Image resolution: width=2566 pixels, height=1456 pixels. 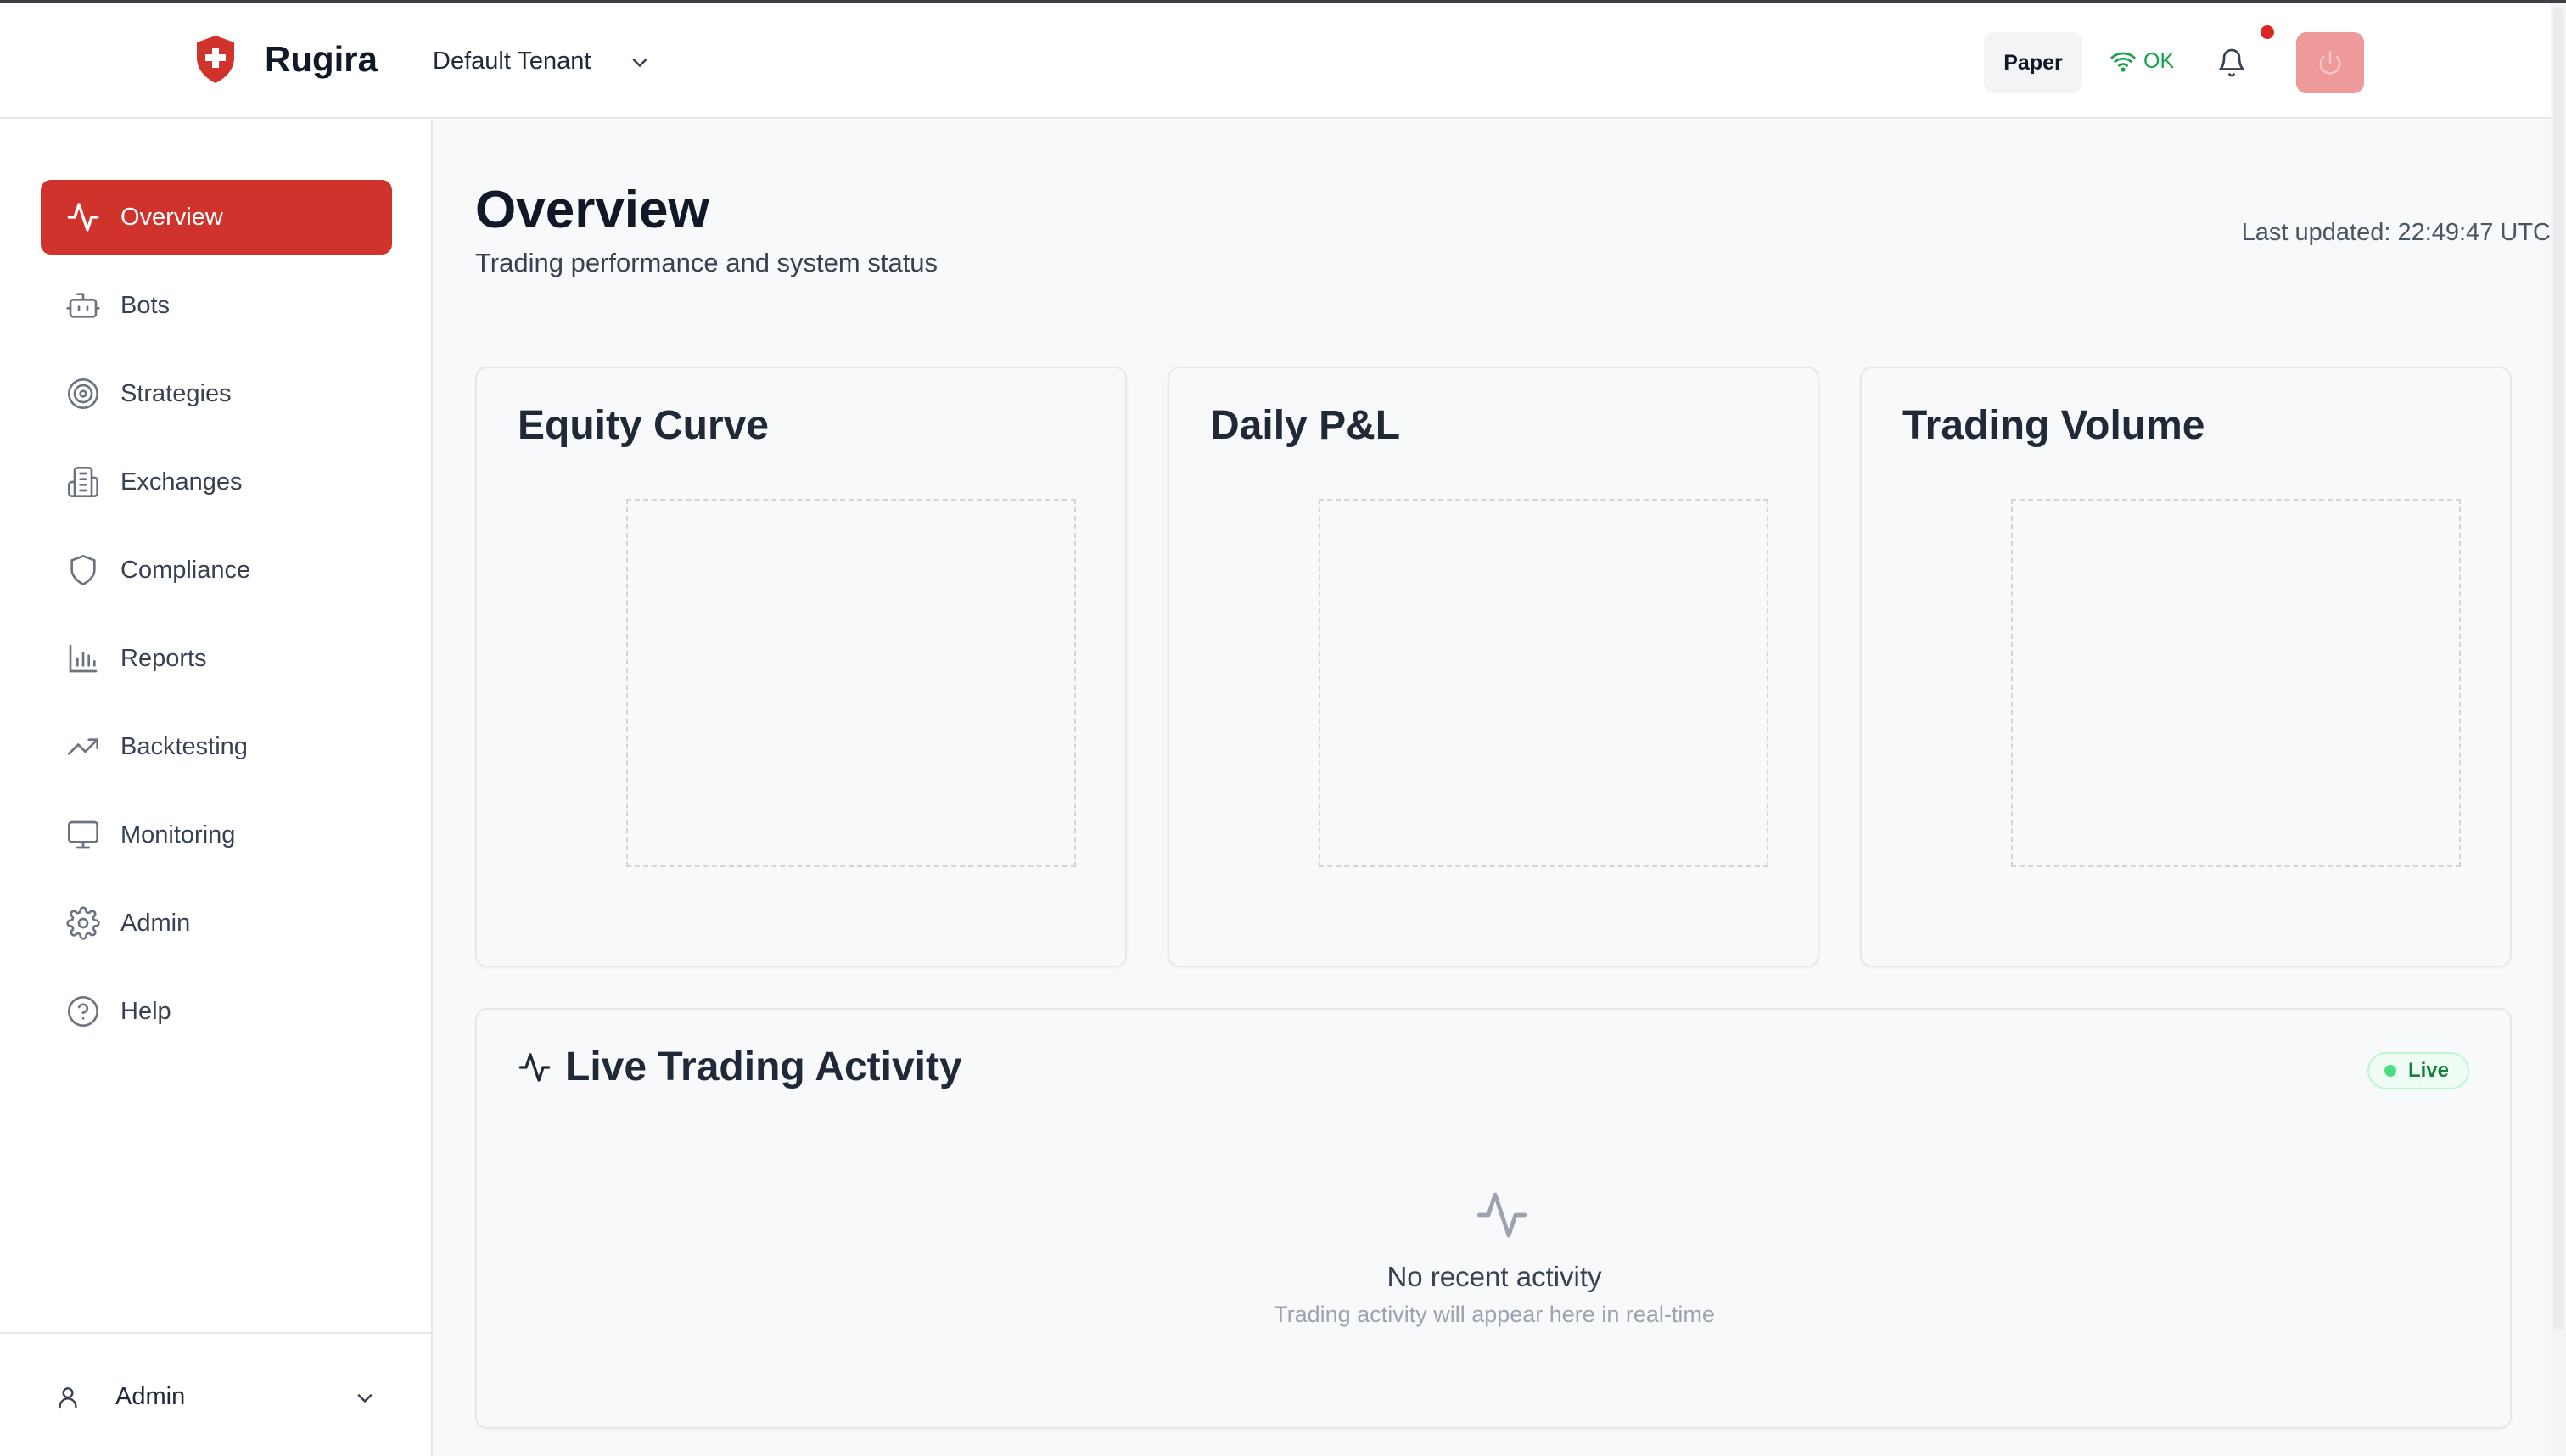 I want to click on gear-icon, so click(x=83, y=923).